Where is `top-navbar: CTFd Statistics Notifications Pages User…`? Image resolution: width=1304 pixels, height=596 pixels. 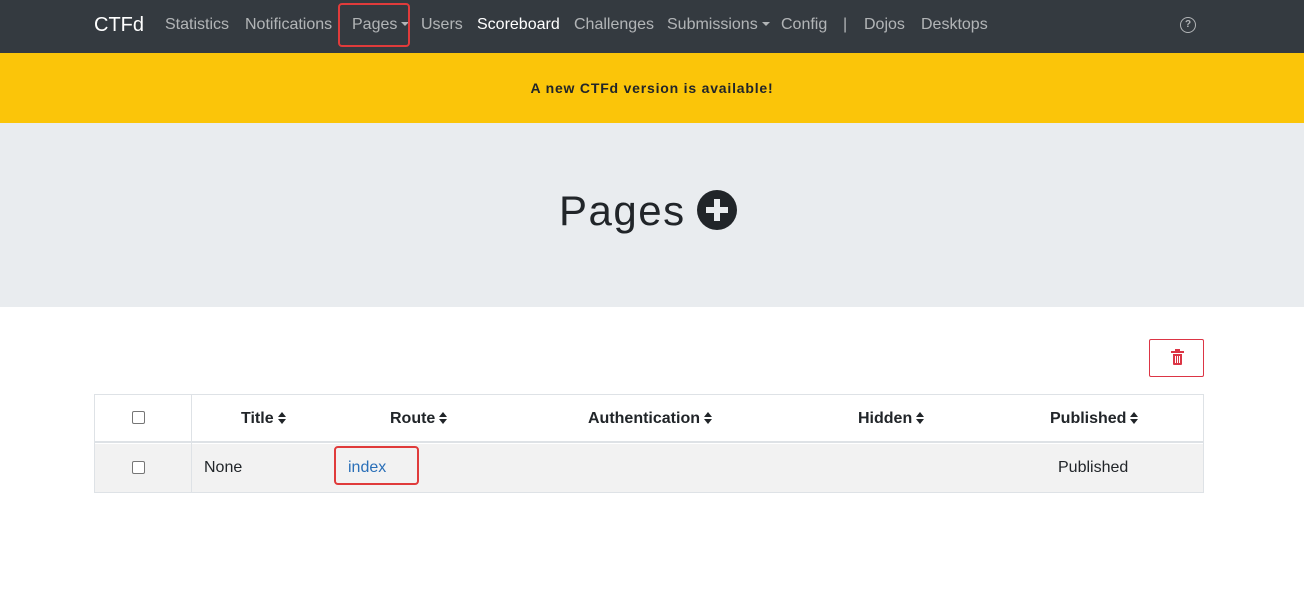
top-navbar: CTFd Statistics Notifications Pages User… is located at coordinates (652, 26).